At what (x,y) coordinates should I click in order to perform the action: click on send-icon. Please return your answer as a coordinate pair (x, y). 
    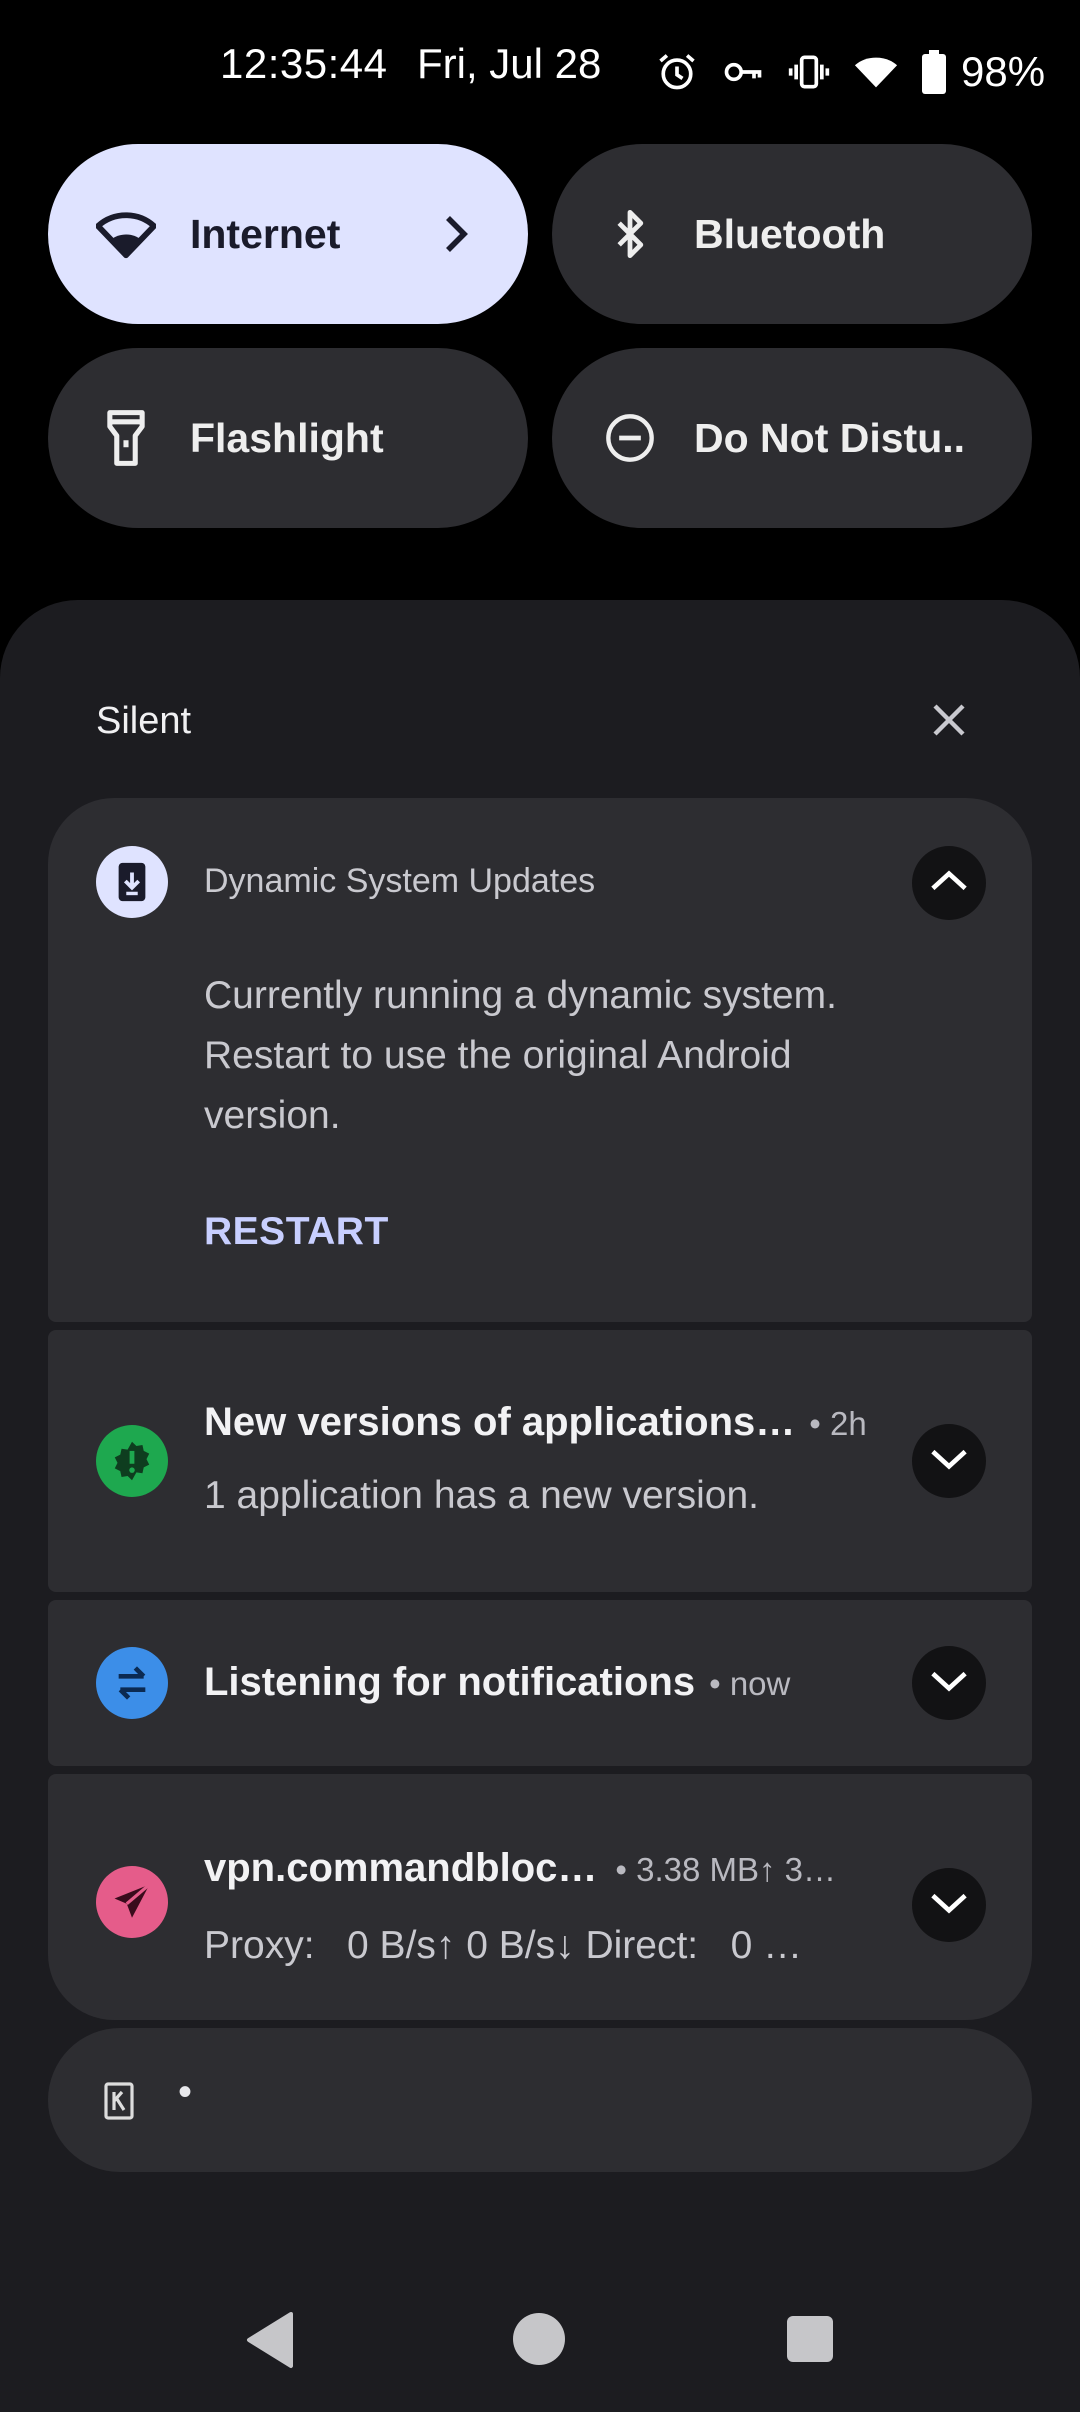
    Looking at the image, I should click on (132, 1902).